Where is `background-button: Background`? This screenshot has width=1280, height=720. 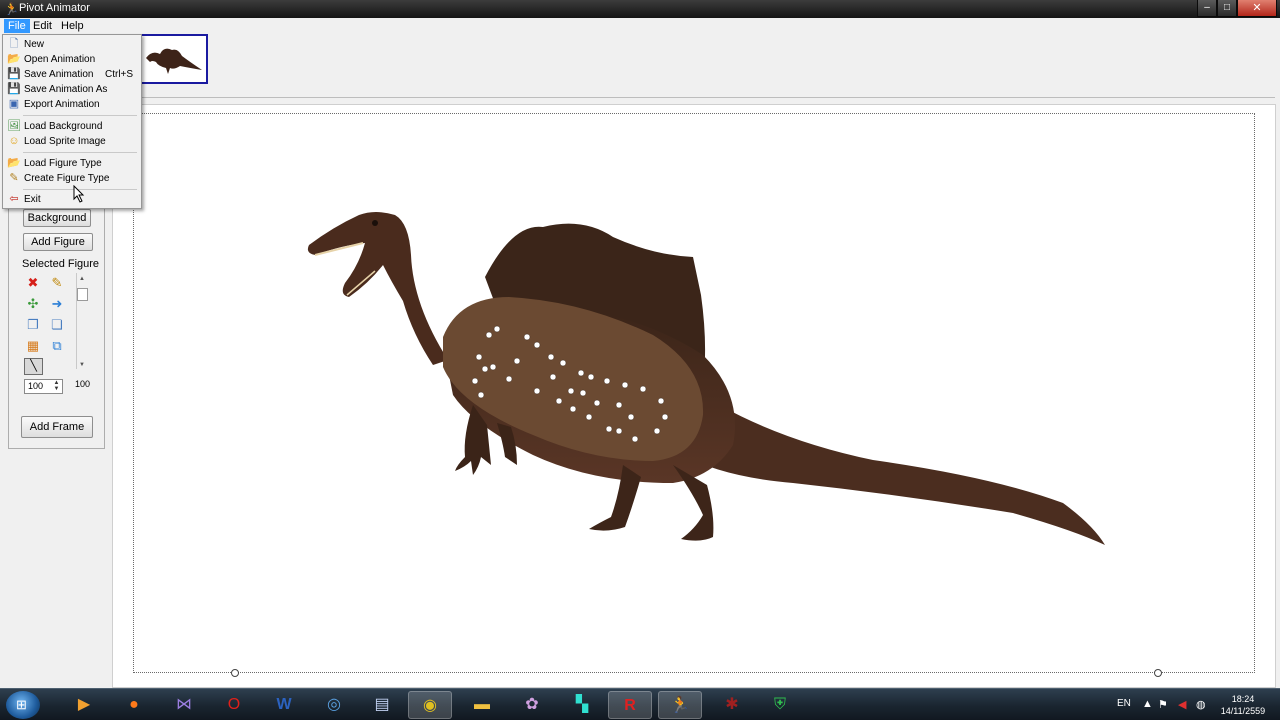 background-button: Background is located at coordinates (57, 218).